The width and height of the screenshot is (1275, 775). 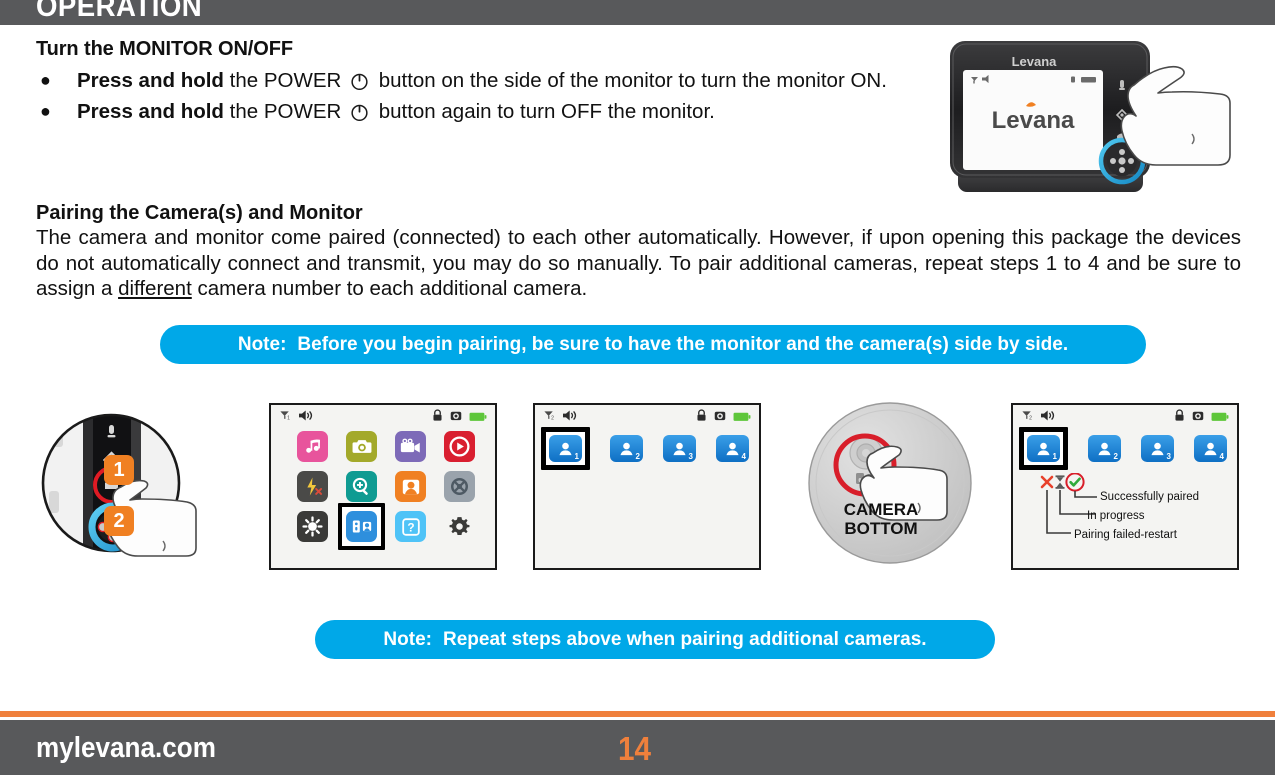 I want to click on page-header-bar: OPERATION, so click(x=637, y=12).